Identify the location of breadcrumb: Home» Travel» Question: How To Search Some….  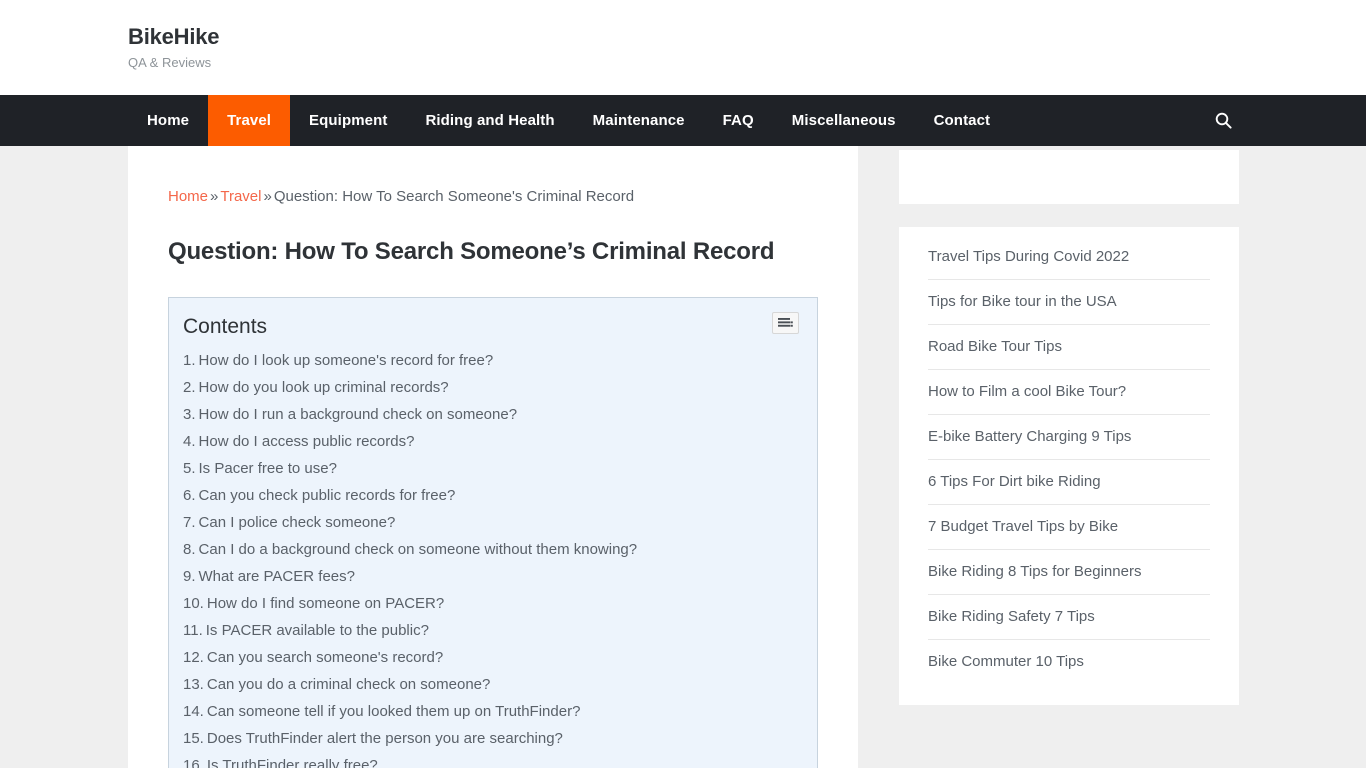
(493, 196).